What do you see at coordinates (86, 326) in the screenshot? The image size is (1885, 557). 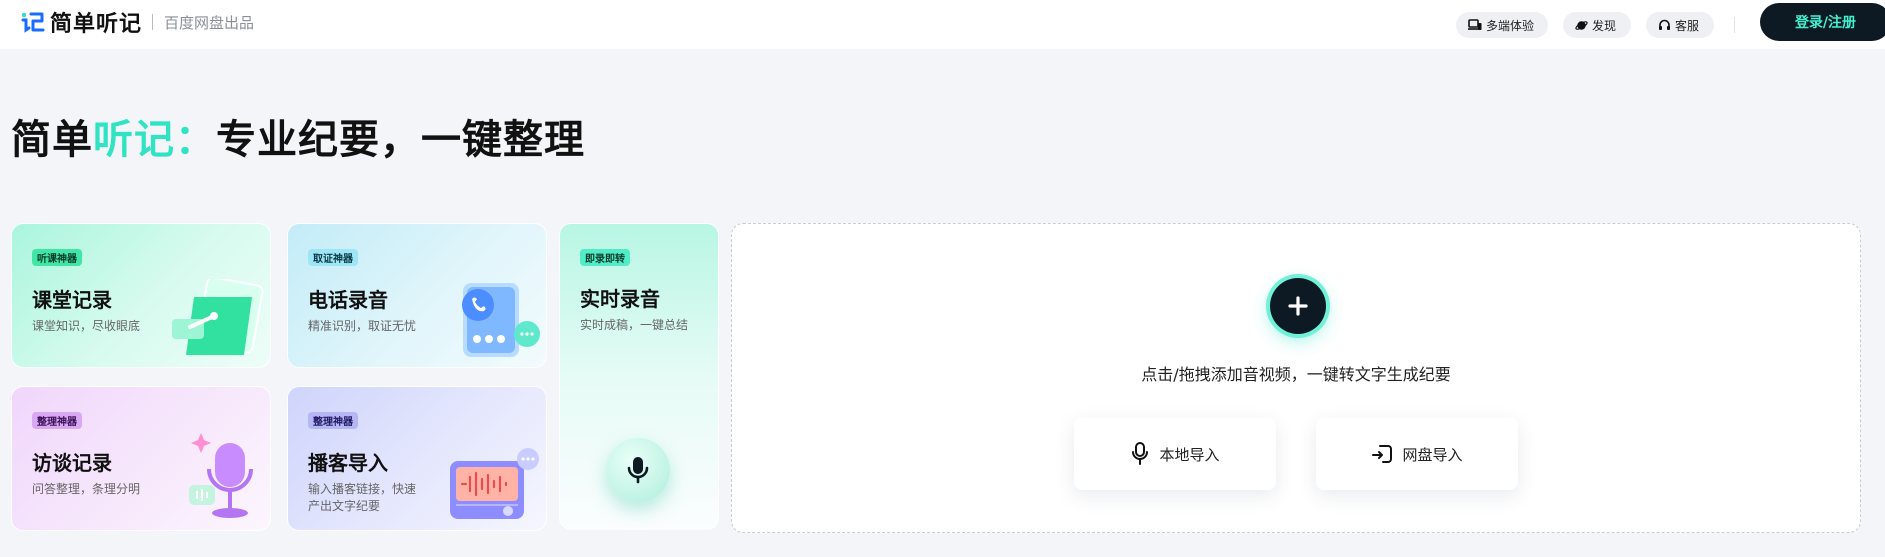 I see `card-desc: 课堂知识，尽收眼底` at bounding box center [86, 326].